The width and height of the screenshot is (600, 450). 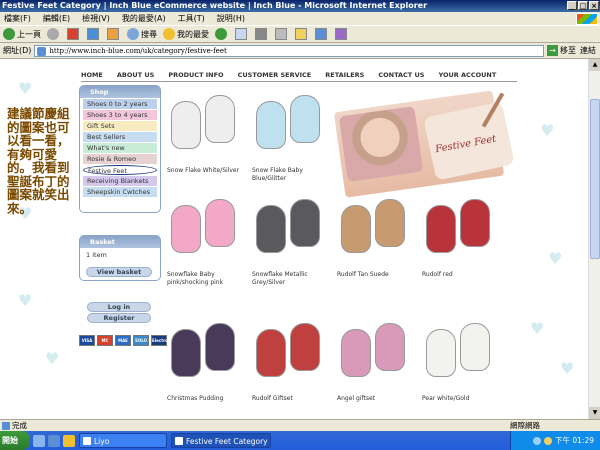 What do you see at coordinates (120, 192) in the screenshot?
I see `shop-item-sheepskin-cwtches: Sheepskin Cwtches` at bounding box center [120, 192].